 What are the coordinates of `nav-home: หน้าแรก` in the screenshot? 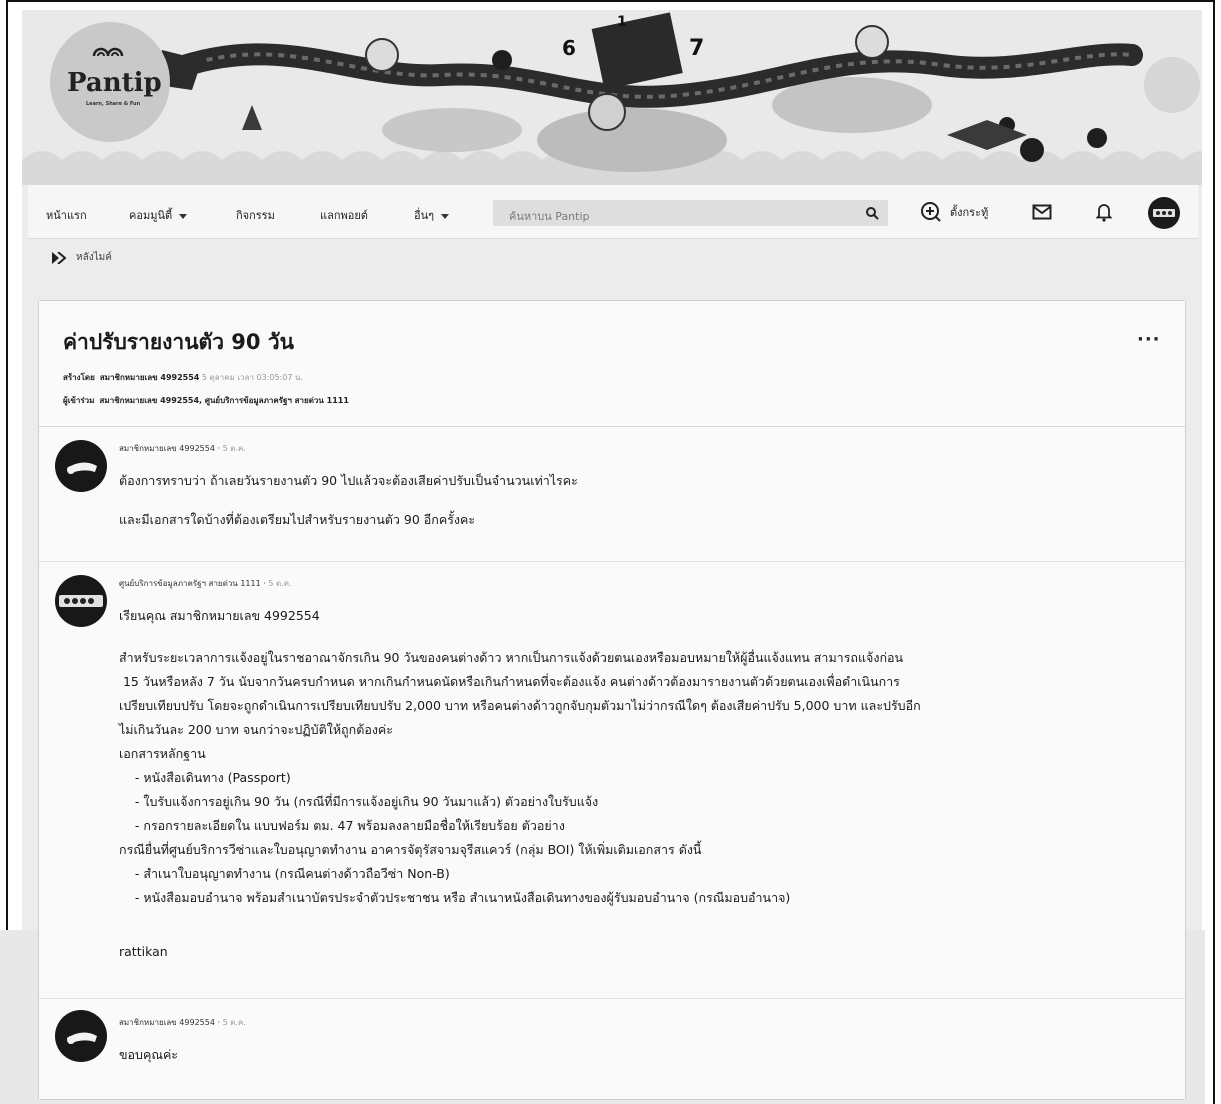 It's located at (66, 215).